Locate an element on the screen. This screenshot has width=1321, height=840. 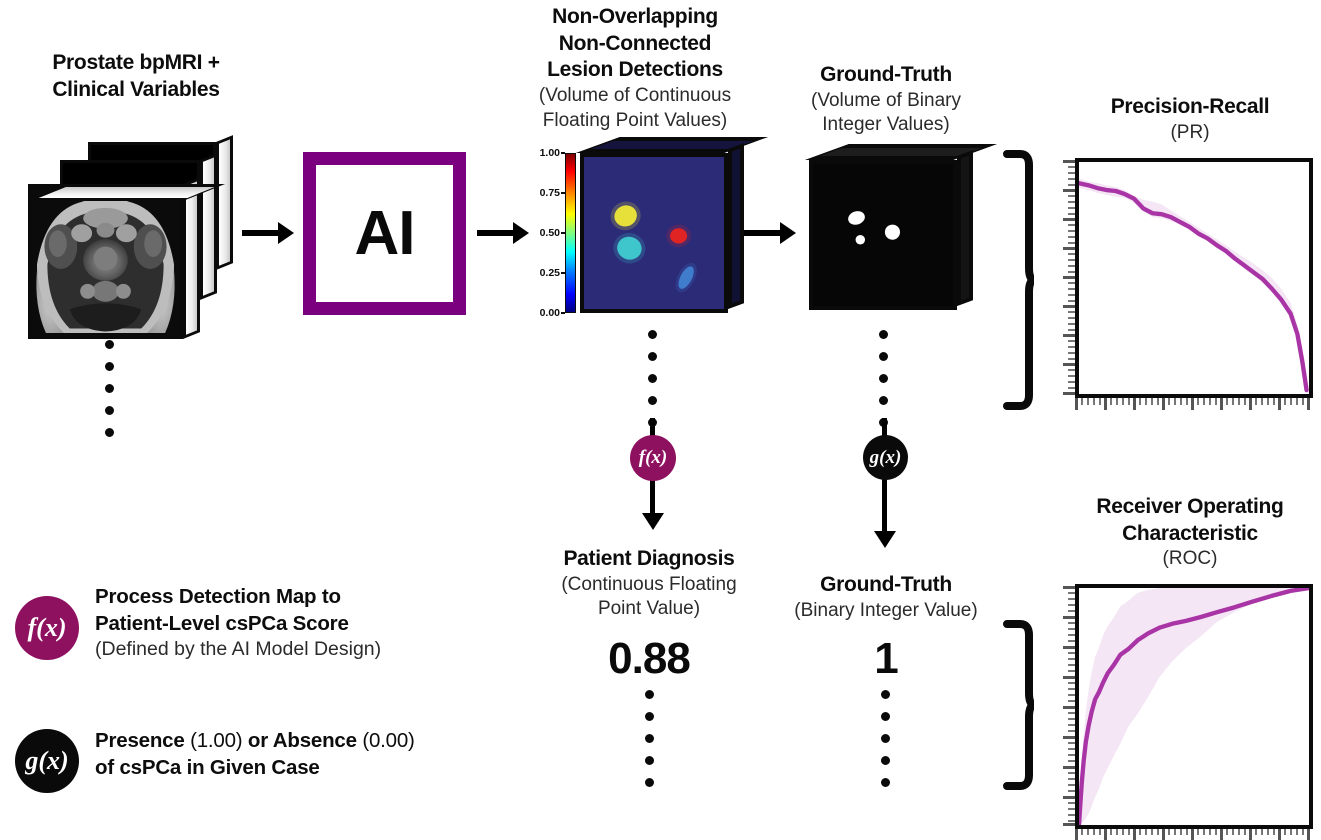
groundtruth-volume is located at coordinates (901, 227).